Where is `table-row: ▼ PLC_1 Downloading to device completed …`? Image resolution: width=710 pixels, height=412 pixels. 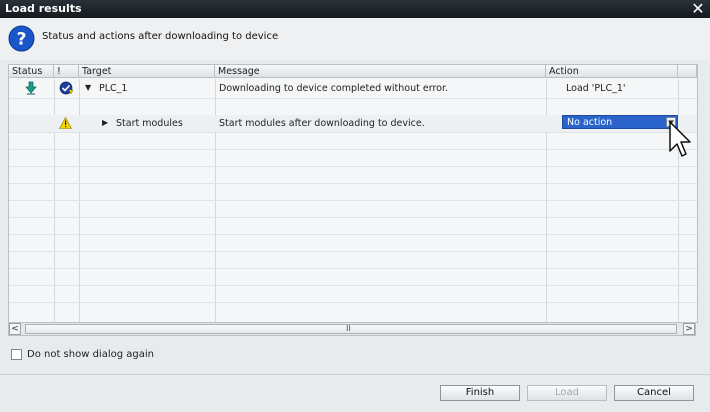 table-row: ▼ PLC_1 Downloading to device completed … is located at coordinates (353, 88).